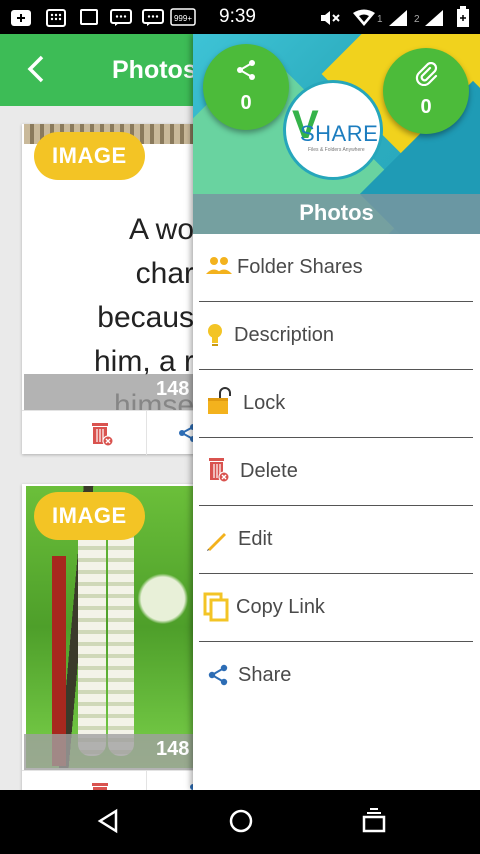 The image size is (480, 854). I want to click on attachment-count: 0, so click(426, 107).